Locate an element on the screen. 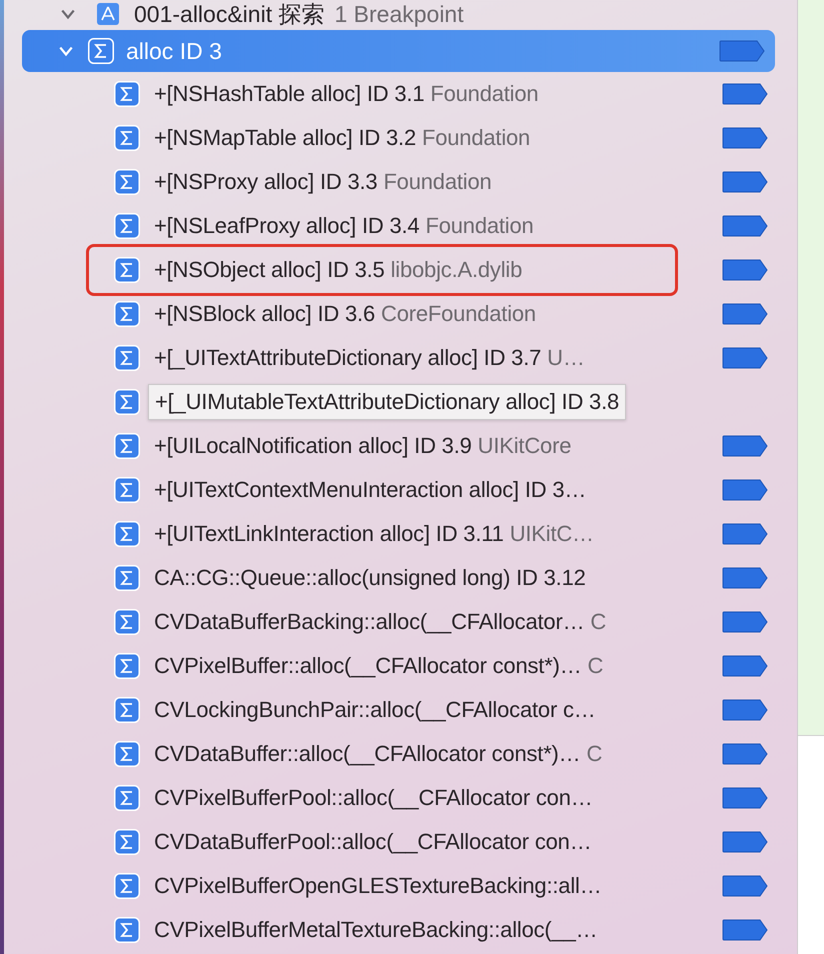  project-name: 001-alloc&init 探索 is located at coordinates (229, 14).